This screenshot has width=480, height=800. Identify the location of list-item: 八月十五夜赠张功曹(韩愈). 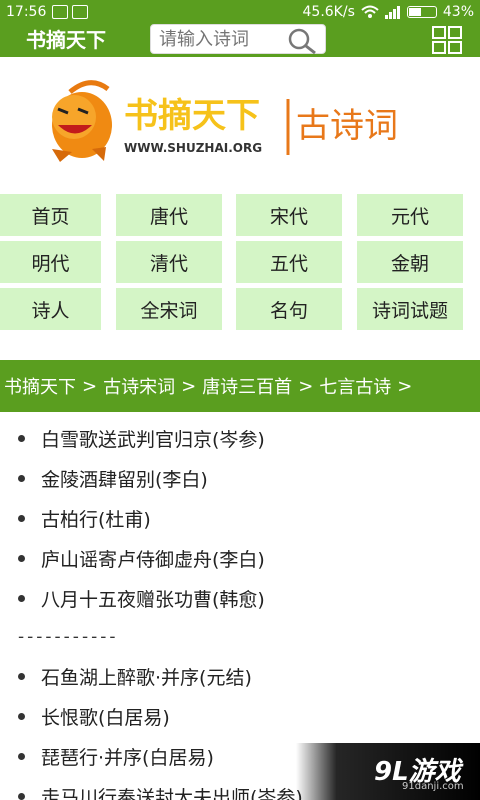
(240, 598).